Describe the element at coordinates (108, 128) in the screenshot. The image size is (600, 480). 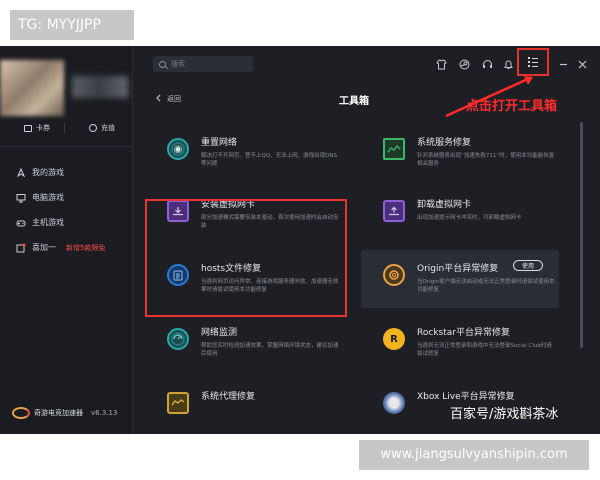
I see `recharge-label: 充值` at that location.